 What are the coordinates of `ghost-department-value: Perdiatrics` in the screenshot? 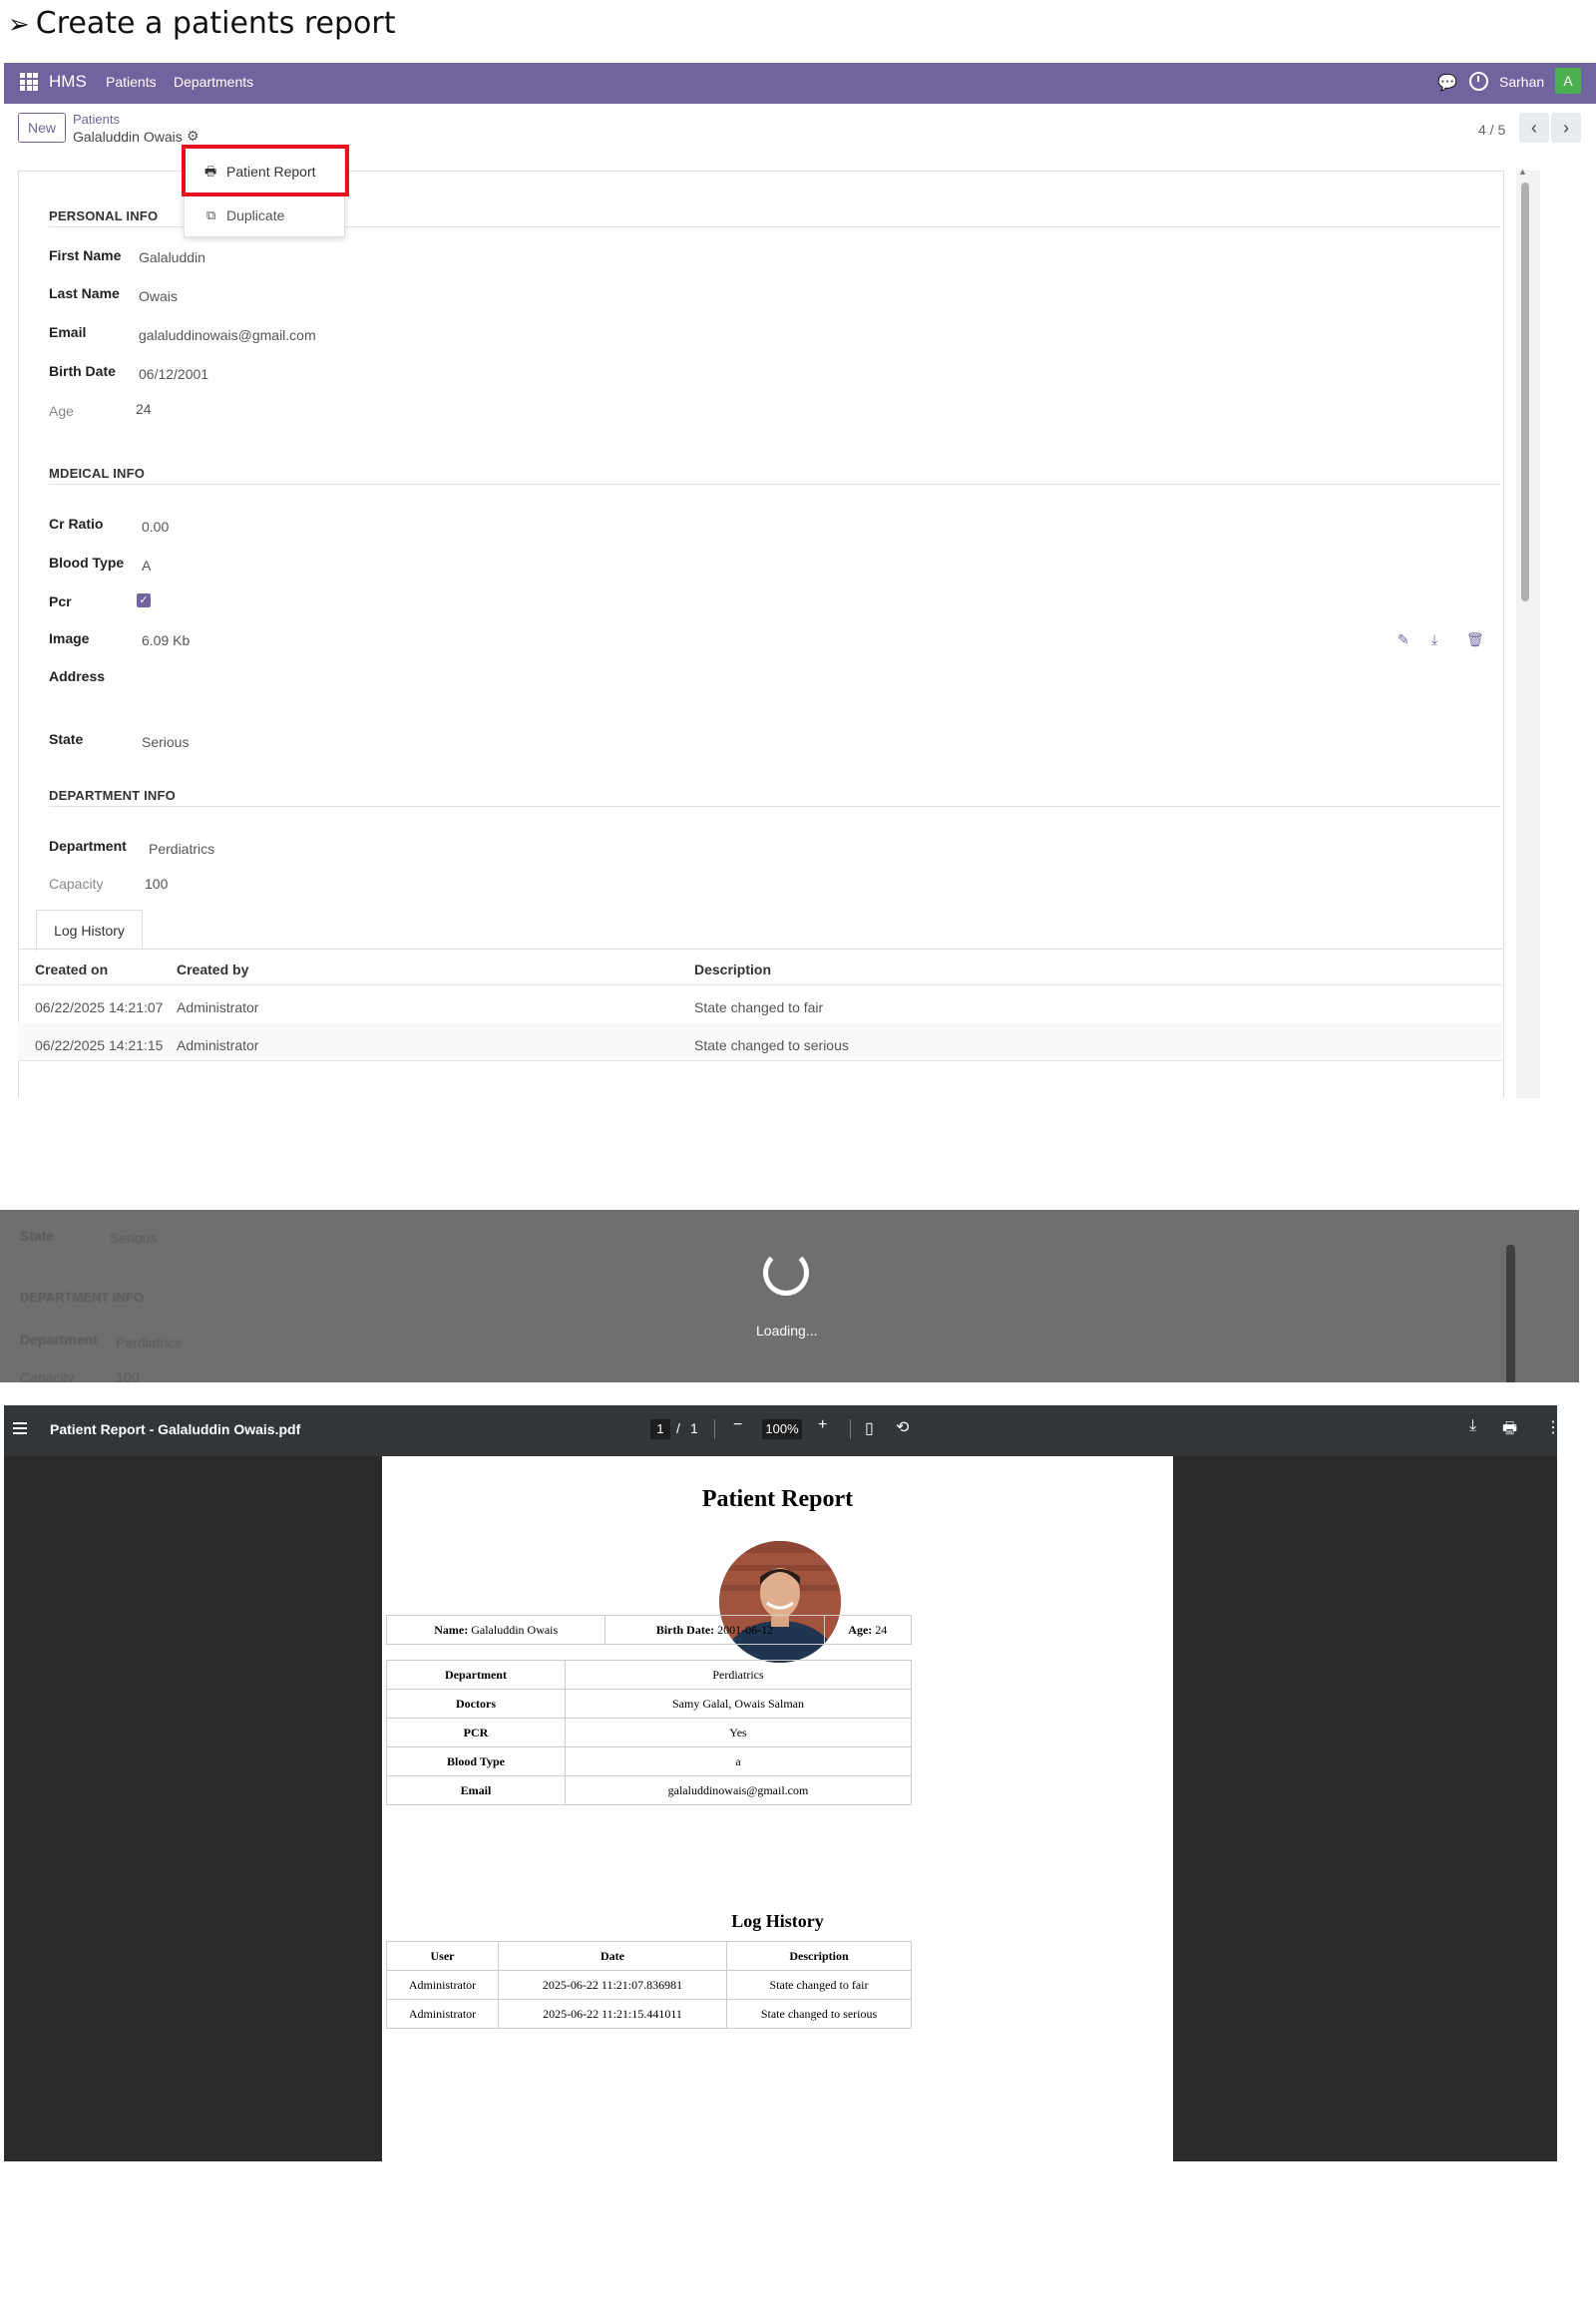 It's located at (149, 1342).